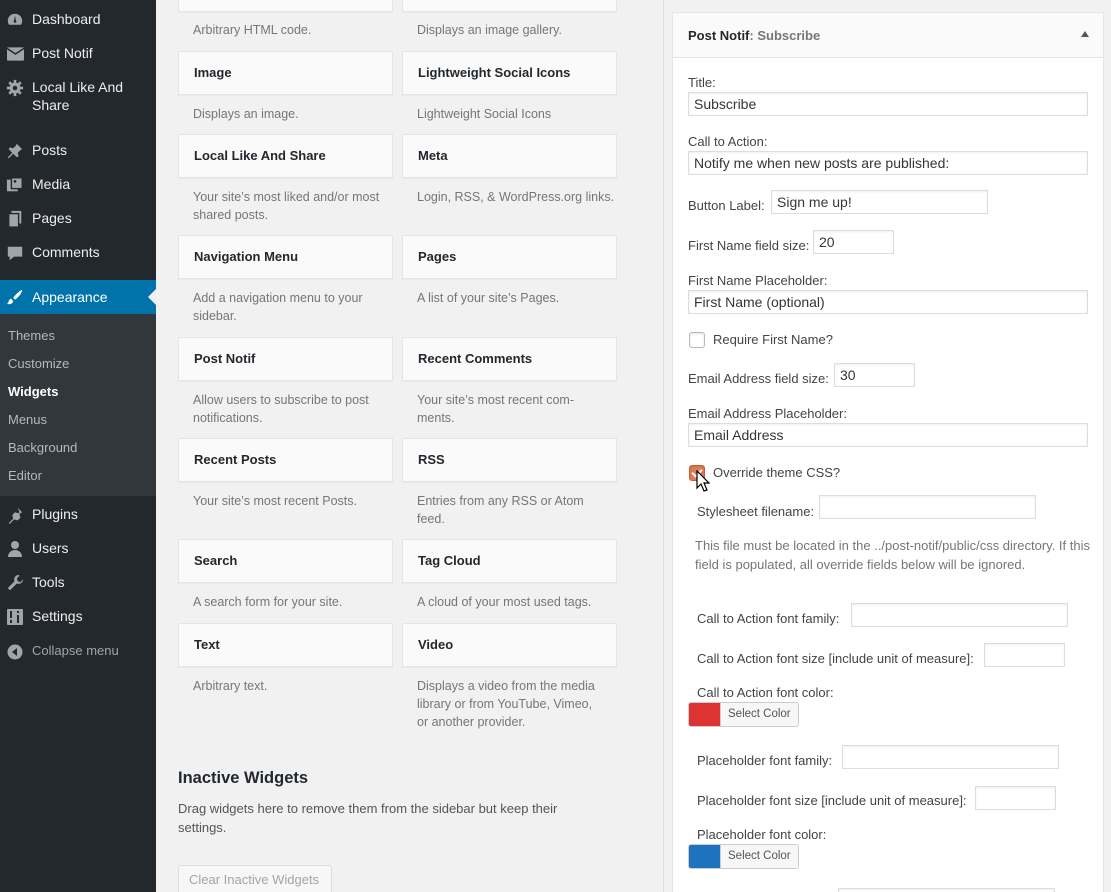 The width and height of the screenshot is (1111, 892). I want to click on cta-font-size-input, so click(1024, 655).